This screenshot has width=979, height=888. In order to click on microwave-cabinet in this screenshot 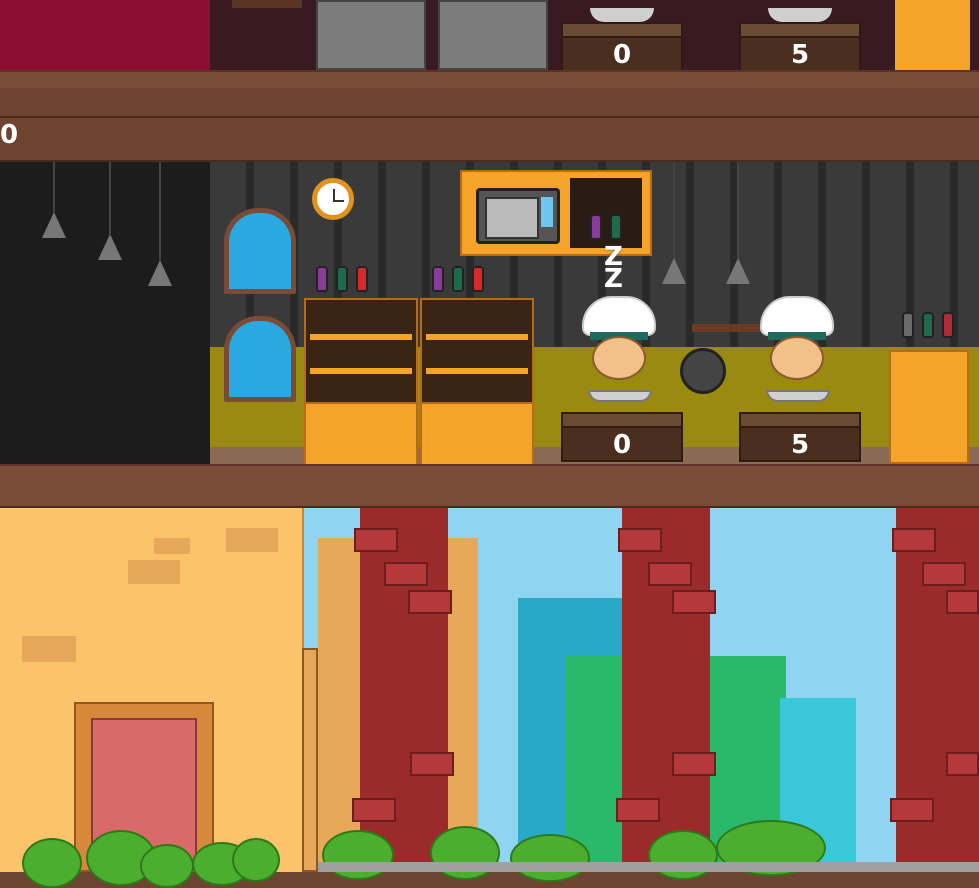, I will do `click(556, 213)`.